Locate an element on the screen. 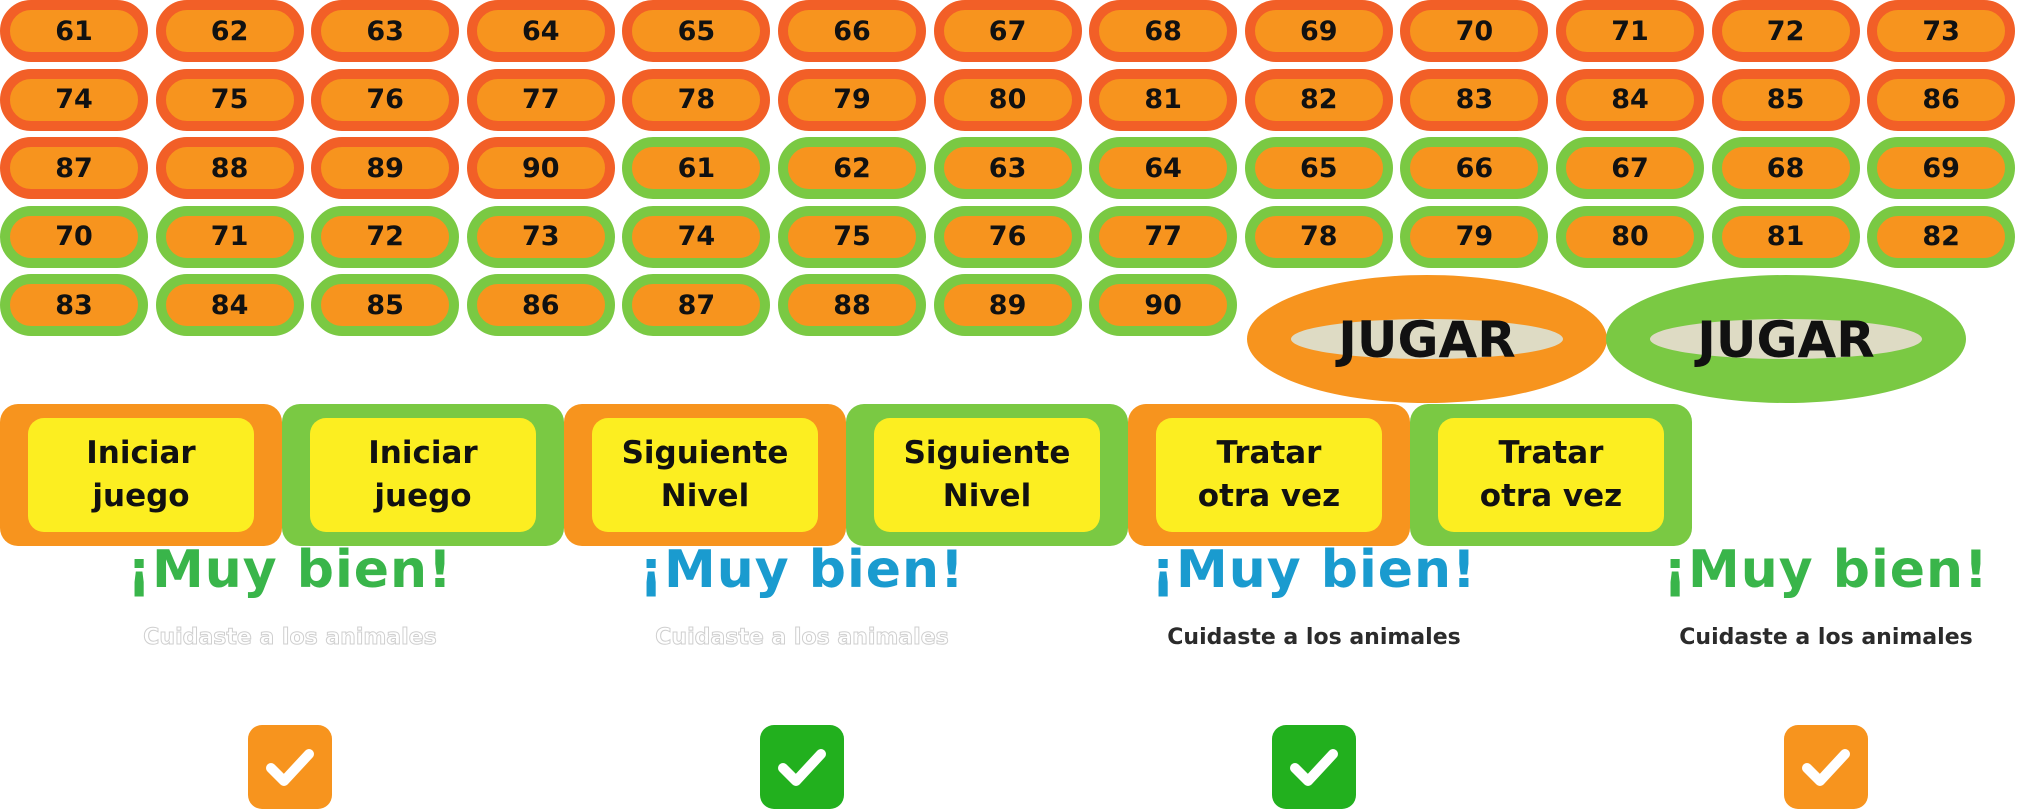 Image resolution: width=2024 pixels, height=809 pixels. next-level-button-green: Siguiente Nivel is located at coordinates (987, 475).